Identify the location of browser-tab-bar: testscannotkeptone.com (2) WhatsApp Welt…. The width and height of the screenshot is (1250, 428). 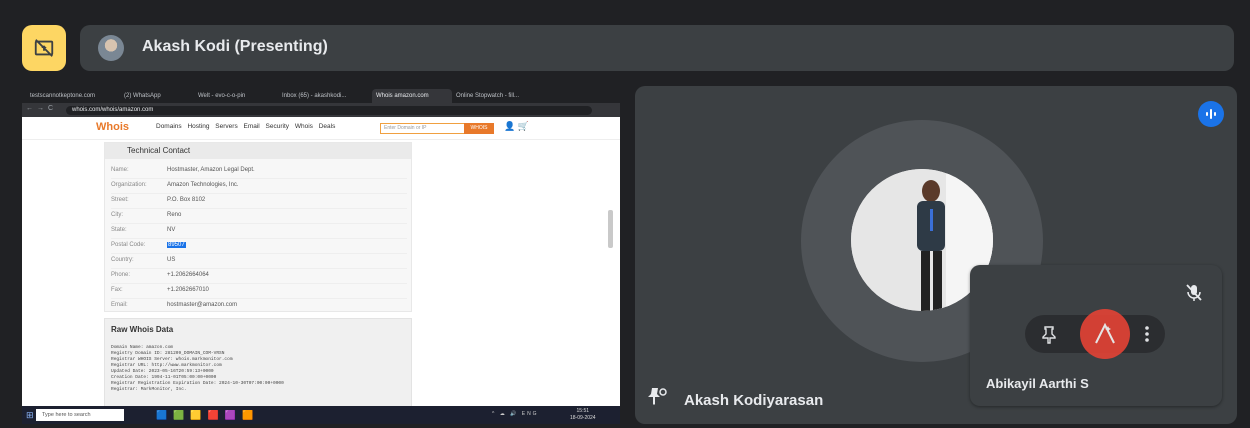
(321, 94).